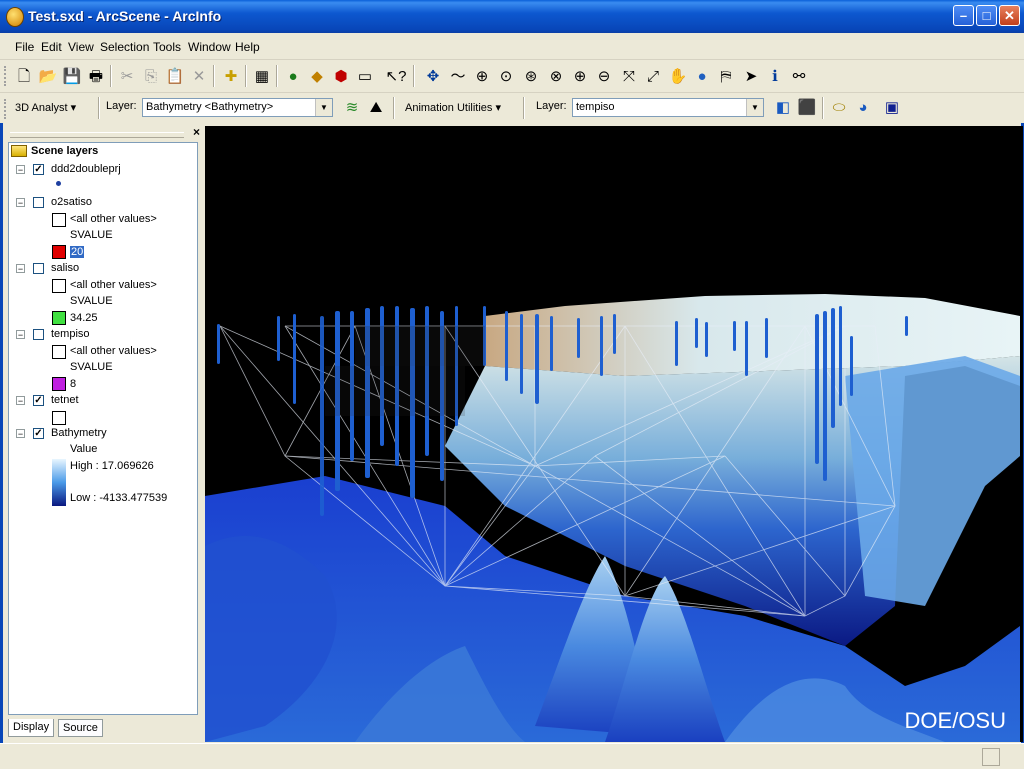 The image size is (1024, 769). What do you see at coordinates (783, 107) in the screenshot?
I see `animation-icon-1: ◧` at bounding box center [783, 107].